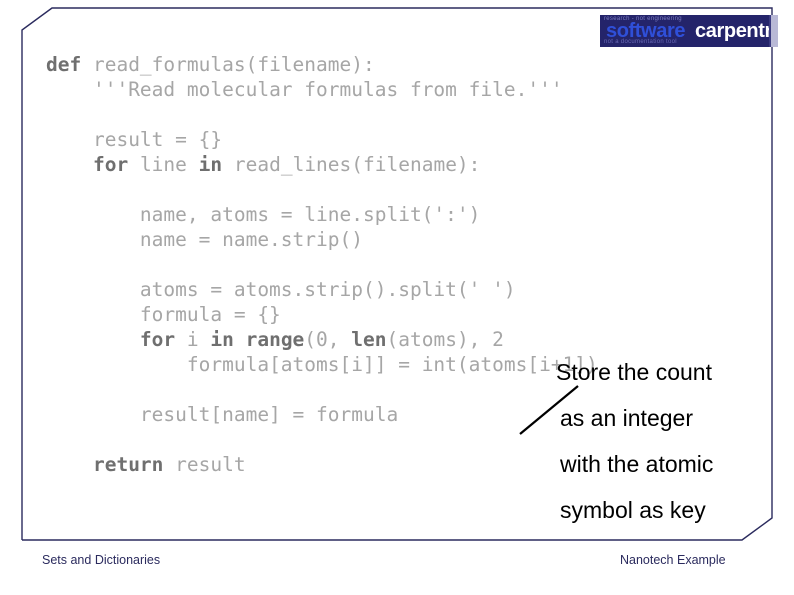  What do you see at coordinates (251, 239) in the screenshot?
I see `code-text: name = name.strip()` at bounding box center [251, 239].